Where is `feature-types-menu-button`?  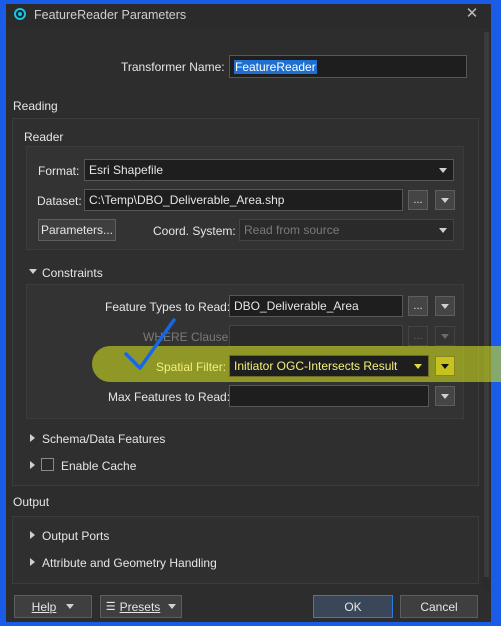 feature-types-menu-button is located at coordinates (445, 306).